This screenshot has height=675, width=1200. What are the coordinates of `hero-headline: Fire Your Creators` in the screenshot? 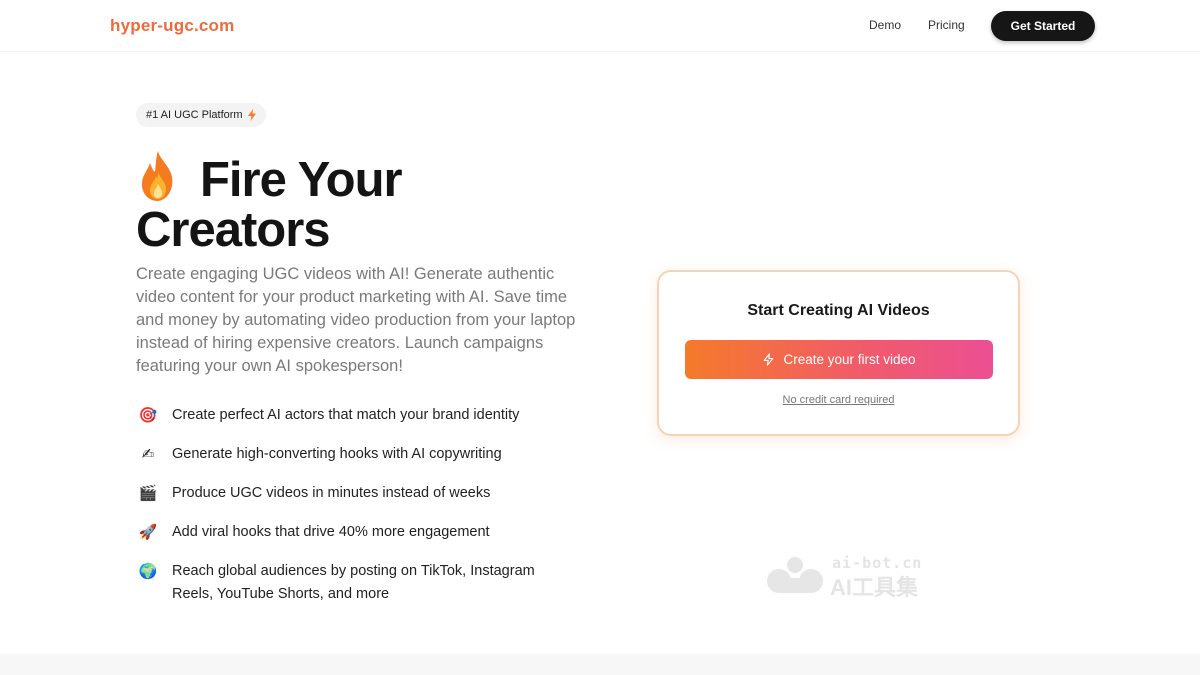 It's located at (296, 202).